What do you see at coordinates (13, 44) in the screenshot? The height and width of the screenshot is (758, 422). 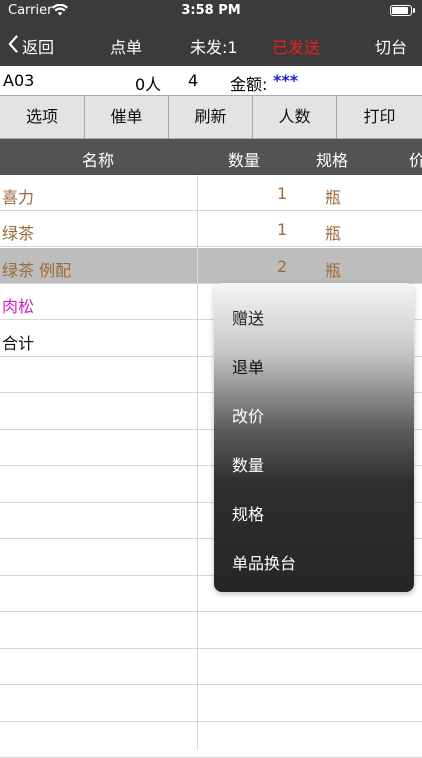 I see `chevron-left-icon` at bounding box center [13, 44].